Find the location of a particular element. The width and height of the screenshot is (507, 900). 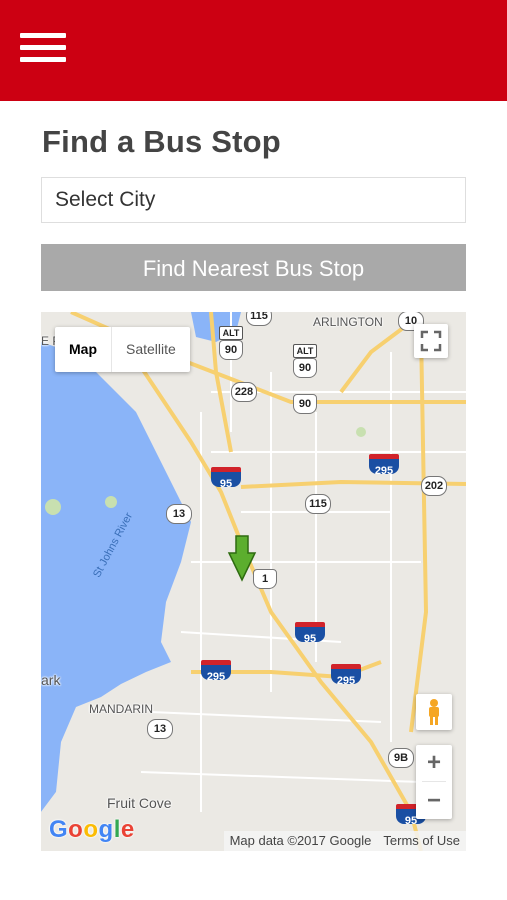

city-select: Select City is located at coordinates (253, 200).